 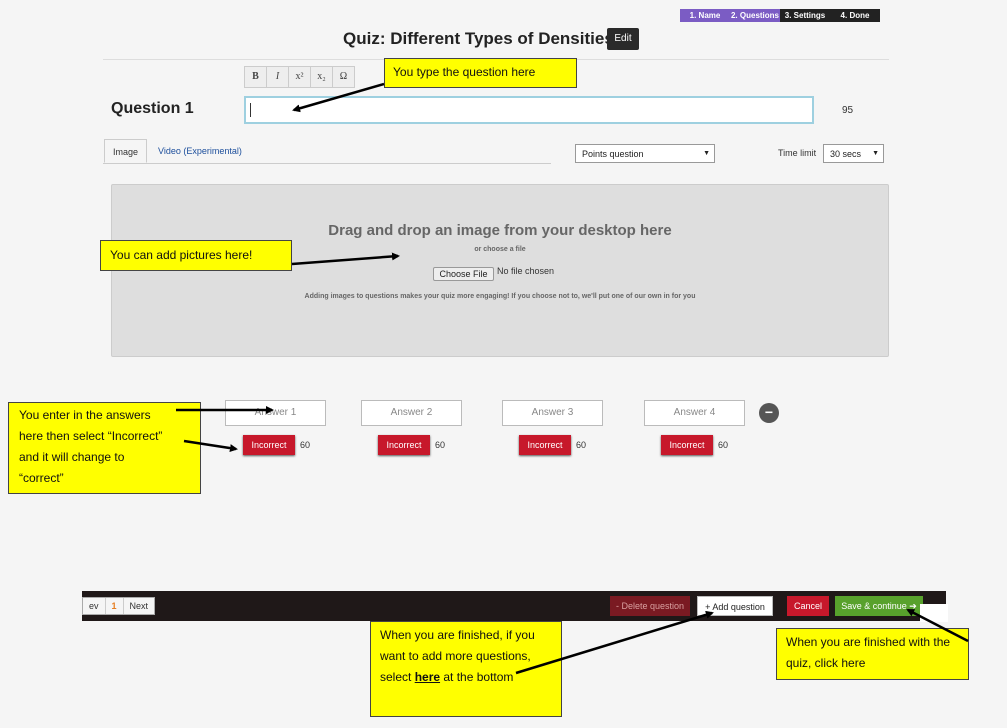 What do you see at coordinates (614, 642) in the screenshot?
I see `arrow-to-add` at bounding box center [614, 642].